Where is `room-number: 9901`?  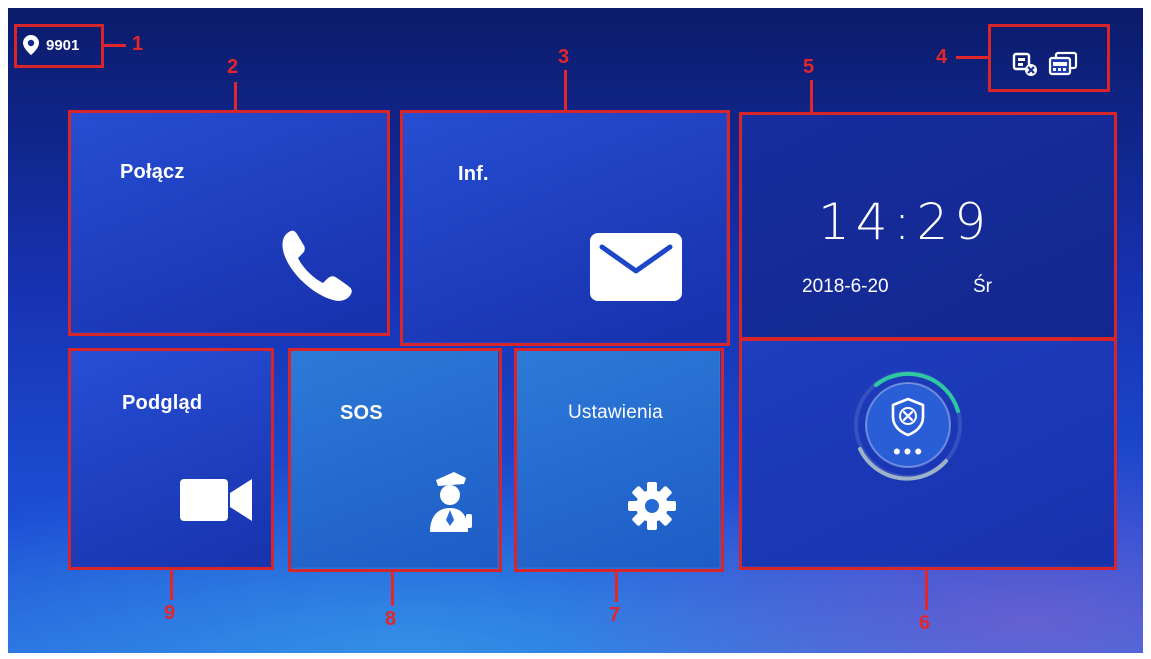
room-number: 9901 is located at coordinates (63, 45).